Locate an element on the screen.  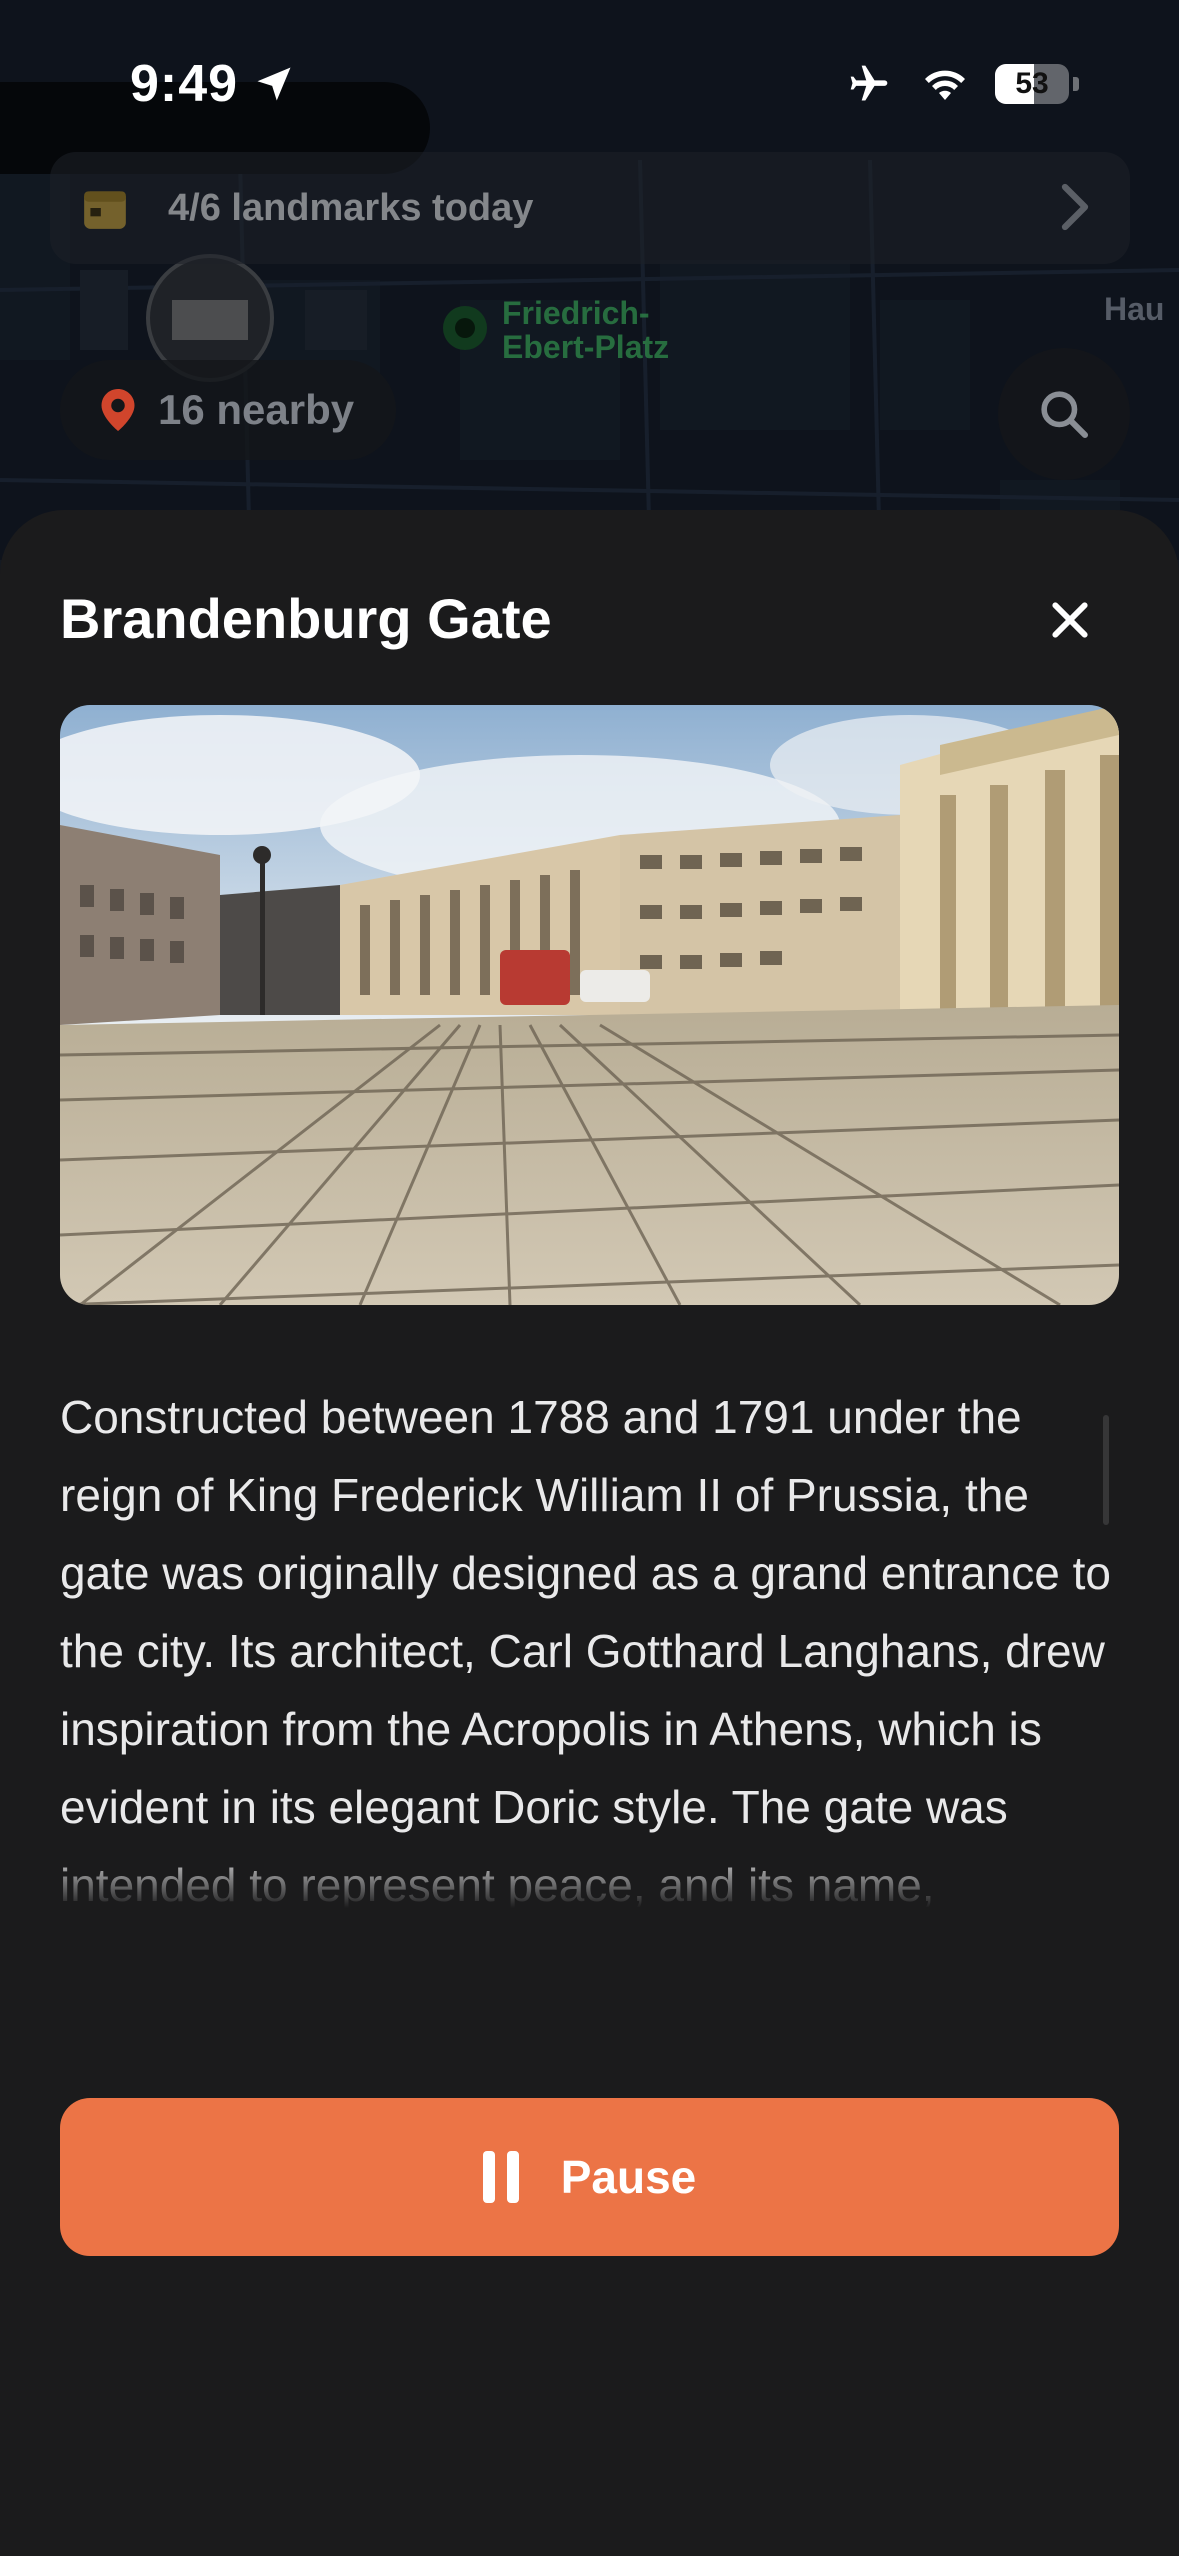
close-icon is located at coordinates (1070, 620).